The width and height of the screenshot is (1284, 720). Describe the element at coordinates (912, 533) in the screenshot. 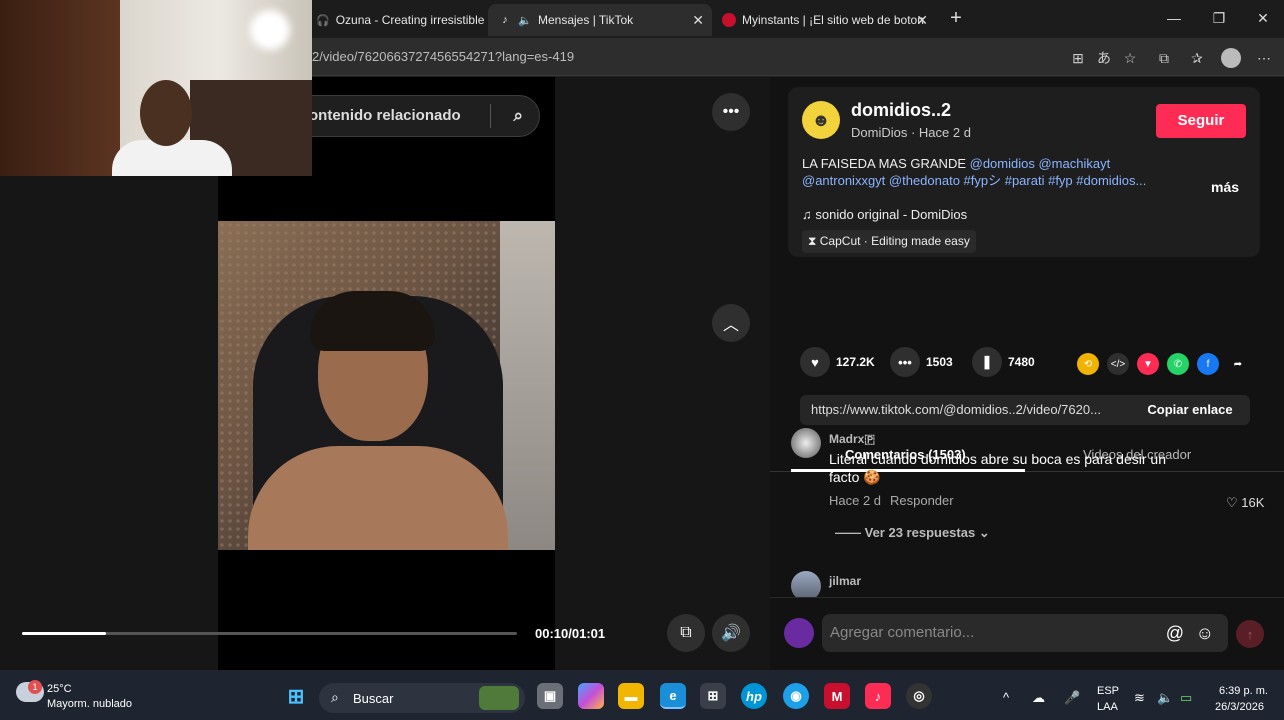

I see `view-replies-button: —— Ver 23 respuestas ⌄` at that location.